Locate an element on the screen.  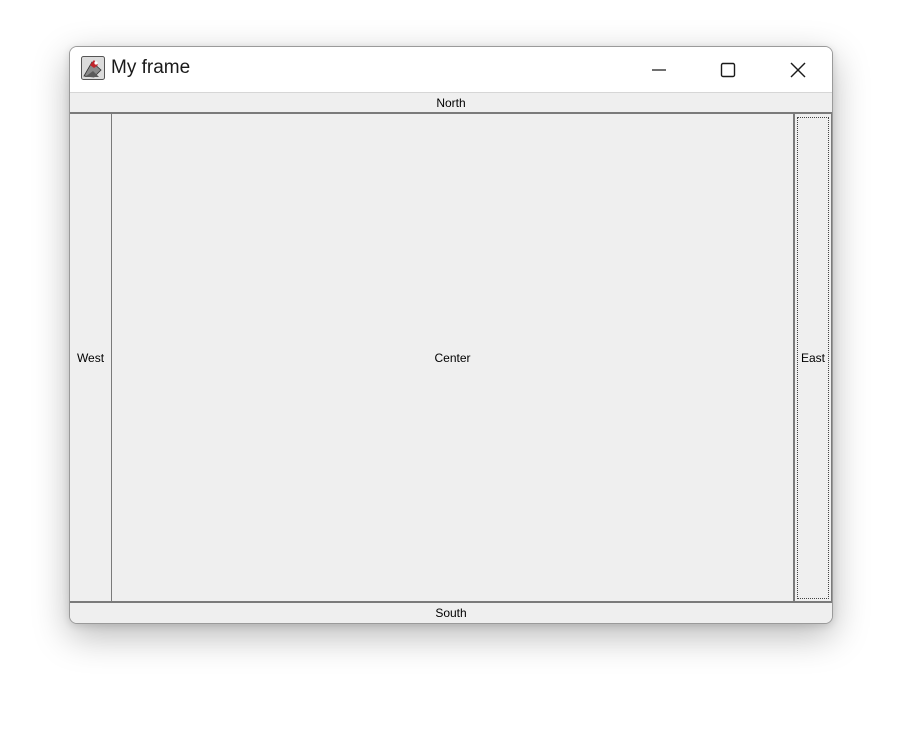
north-button-label: North is located at coordinates (451, 102).